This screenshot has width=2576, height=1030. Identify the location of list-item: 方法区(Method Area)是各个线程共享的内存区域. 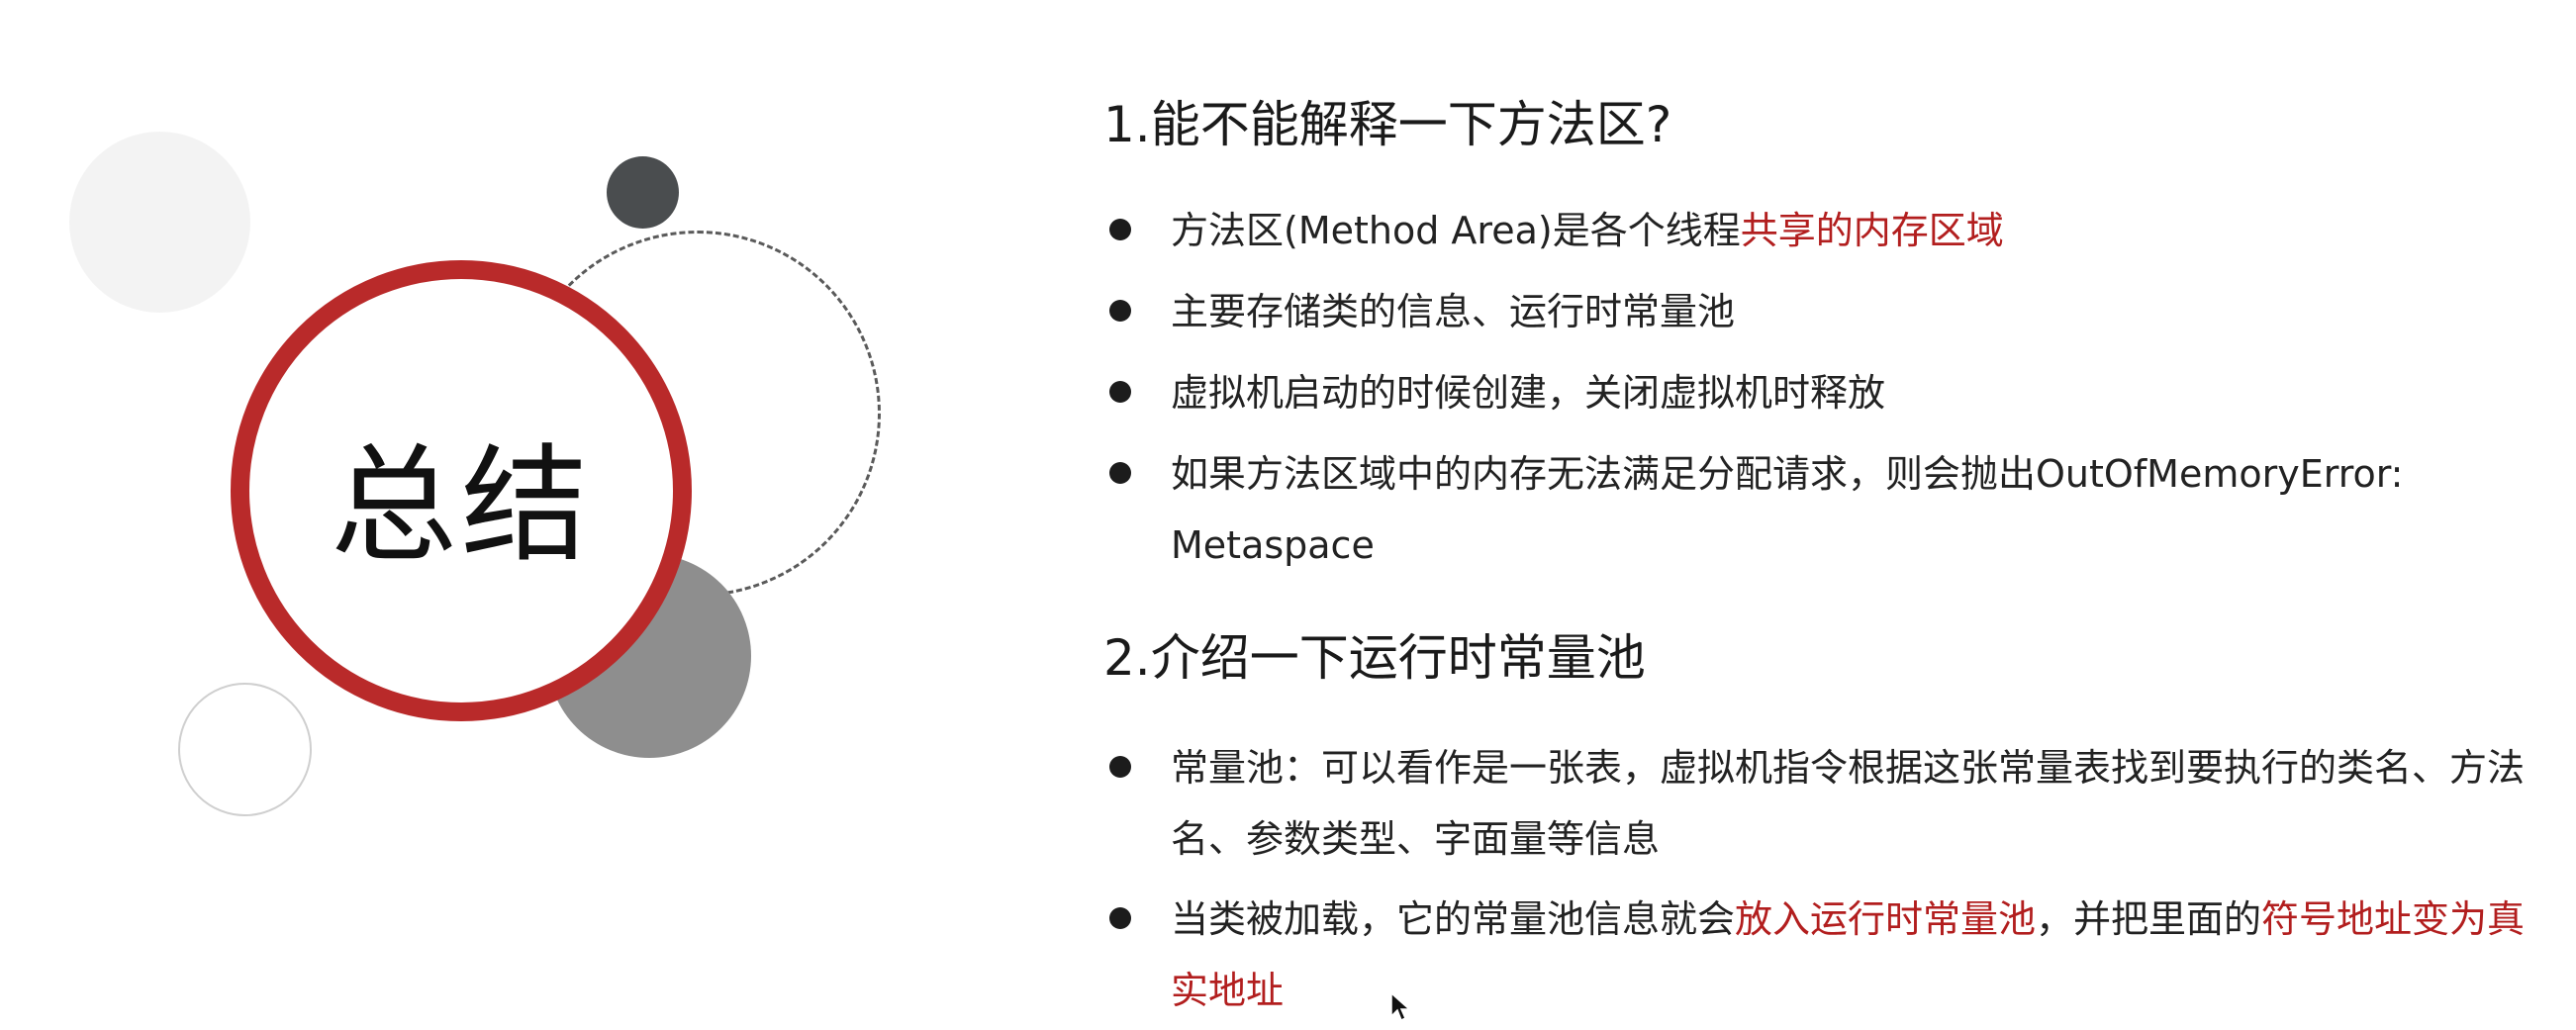
(1825, 230).